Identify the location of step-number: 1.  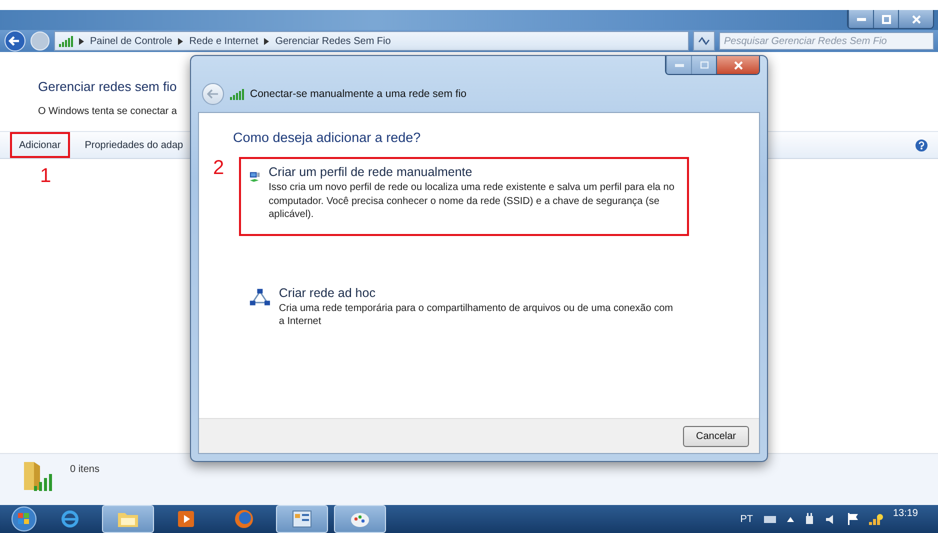
(46, 176).